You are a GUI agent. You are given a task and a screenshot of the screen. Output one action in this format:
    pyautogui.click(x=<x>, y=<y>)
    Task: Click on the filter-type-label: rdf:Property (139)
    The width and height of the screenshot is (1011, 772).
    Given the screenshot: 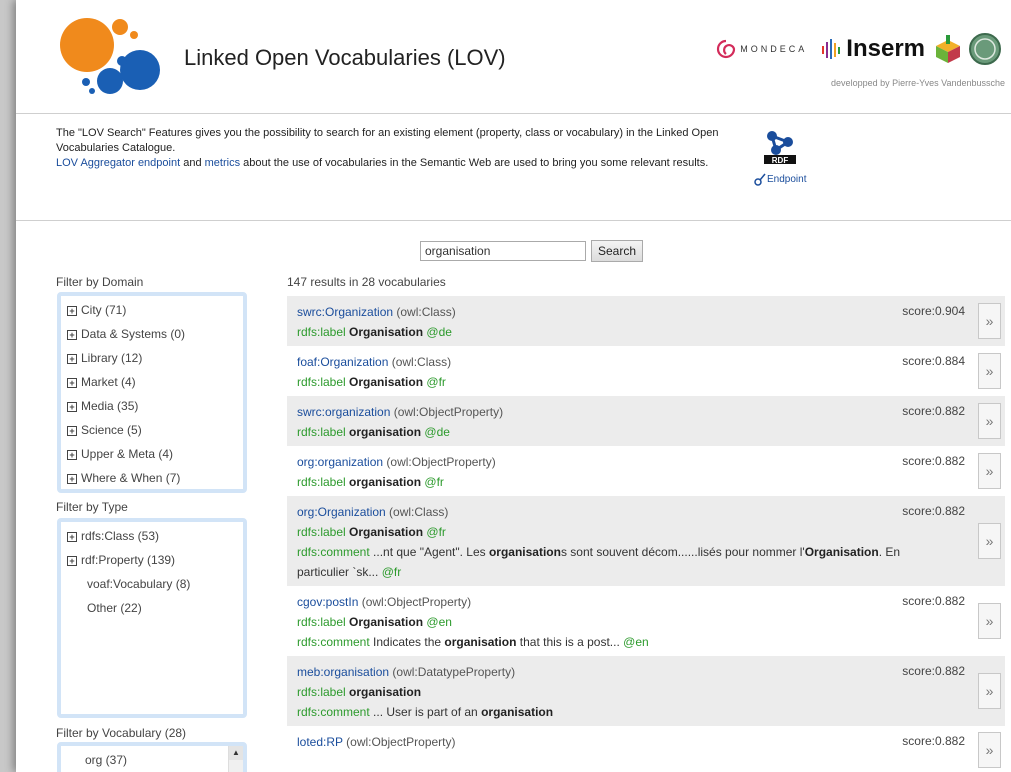 What is the action you would take?
    pyautogui.click(x=128, y=560)
    